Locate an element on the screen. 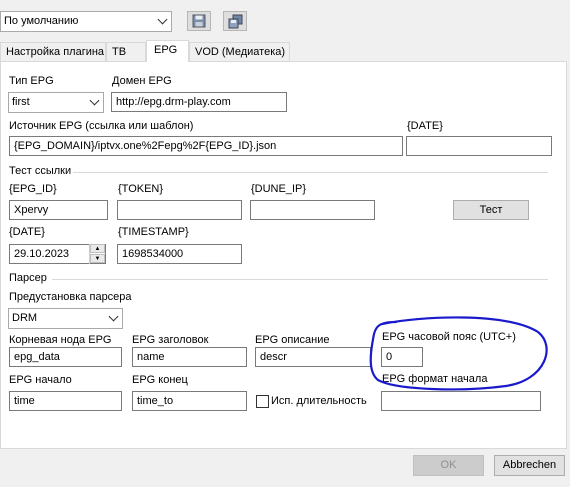 The height and width of the screenshot is (487, 570). token-label: {TOKEN} is located at coordinates (141, 189).